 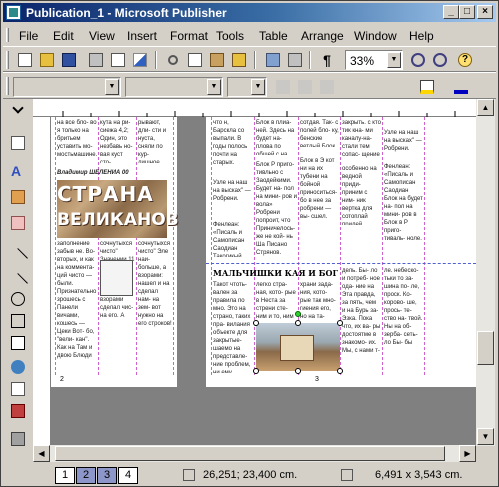 I want to click on rectangle-icon, so click(x=18, y=321).